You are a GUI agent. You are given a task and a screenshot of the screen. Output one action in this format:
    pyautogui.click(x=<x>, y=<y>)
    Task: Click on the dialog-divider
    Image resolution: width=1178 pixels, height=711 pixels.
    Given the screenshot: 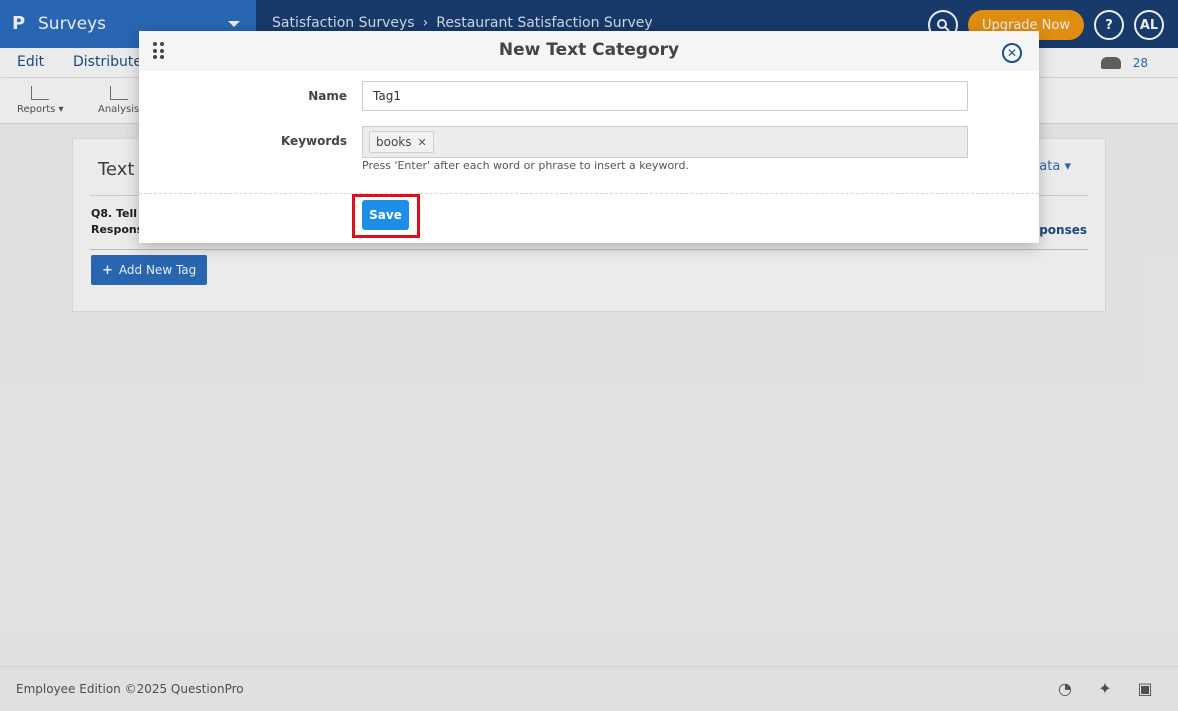 What is the action you would take?
    pyautogui.click(x=589, y=193)
    